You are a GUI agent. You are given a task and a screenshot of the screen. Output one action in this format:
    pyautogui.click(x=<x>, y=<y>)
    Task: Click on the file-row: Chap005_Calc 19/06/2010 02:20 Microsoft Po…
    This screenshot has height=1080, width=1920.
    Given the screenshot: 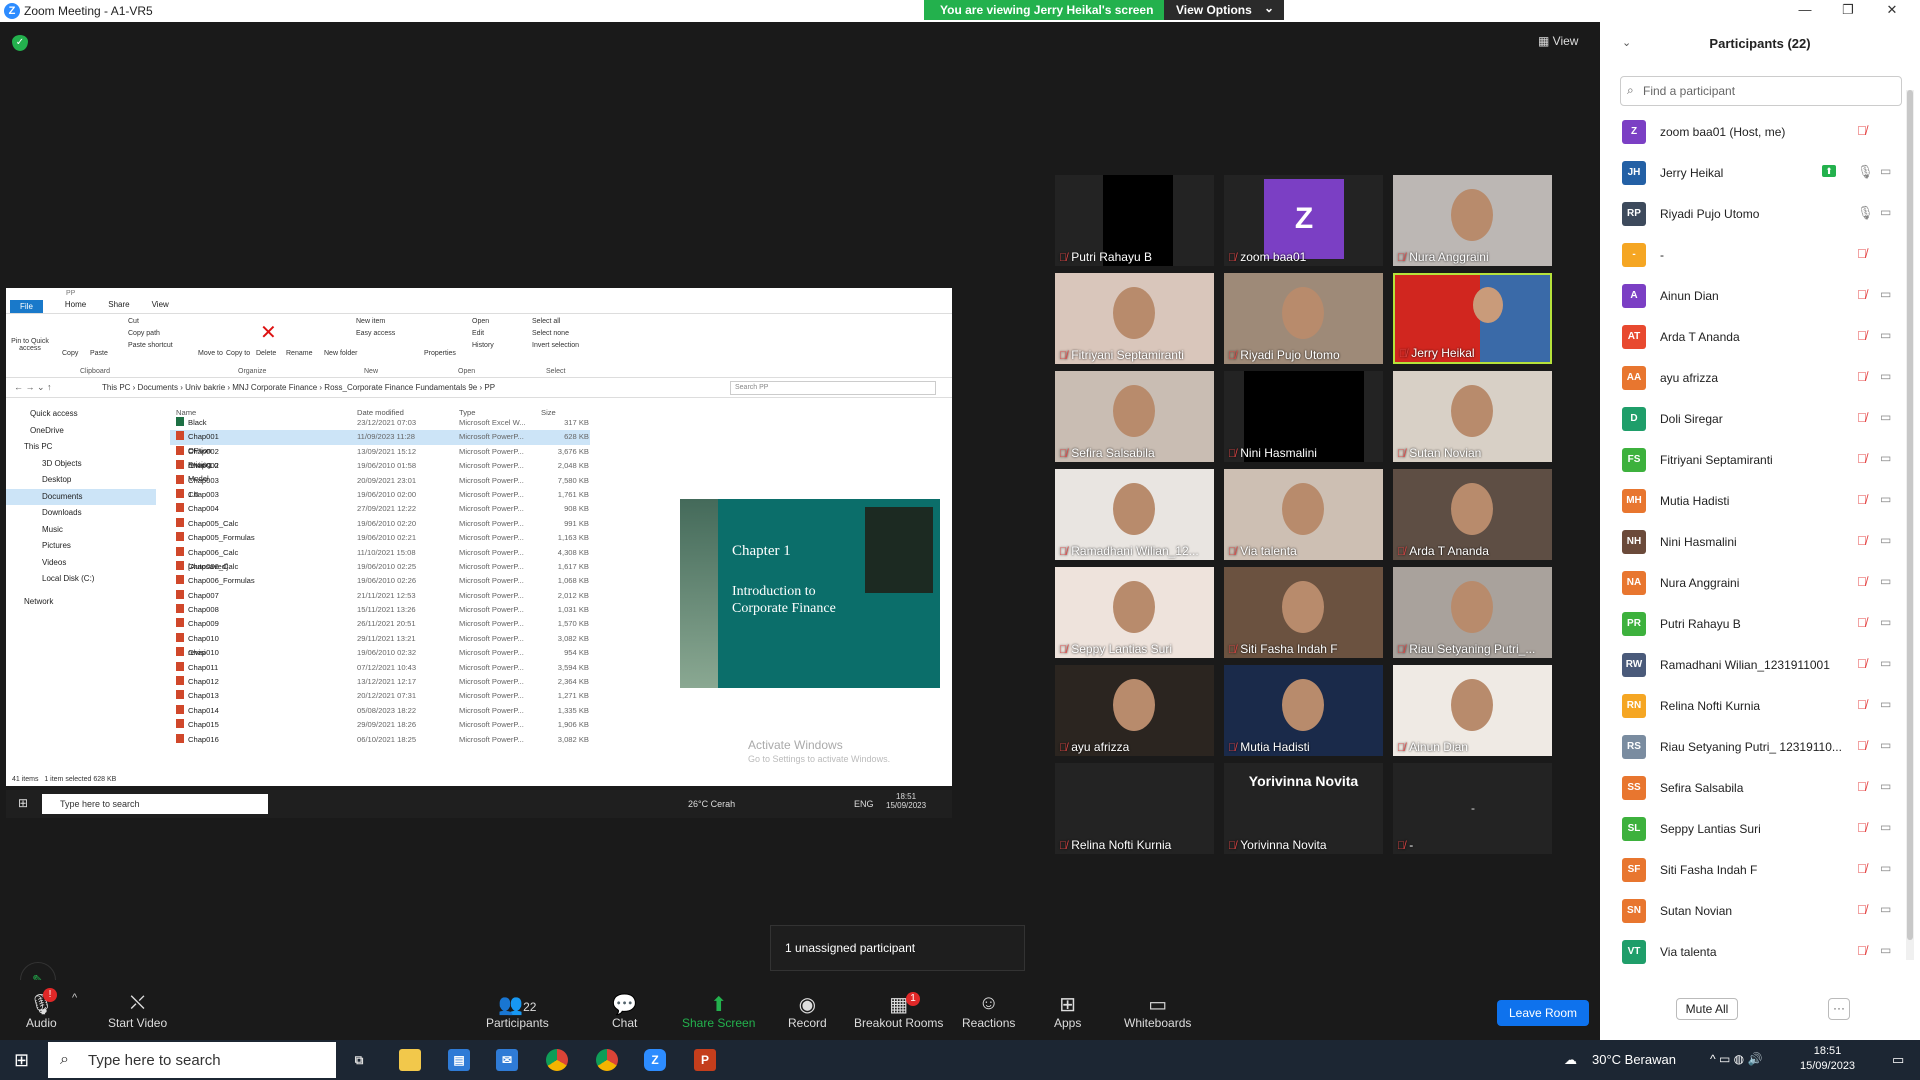 What is the action you would take?
    pyautogui.click(x=380, y=524)
    